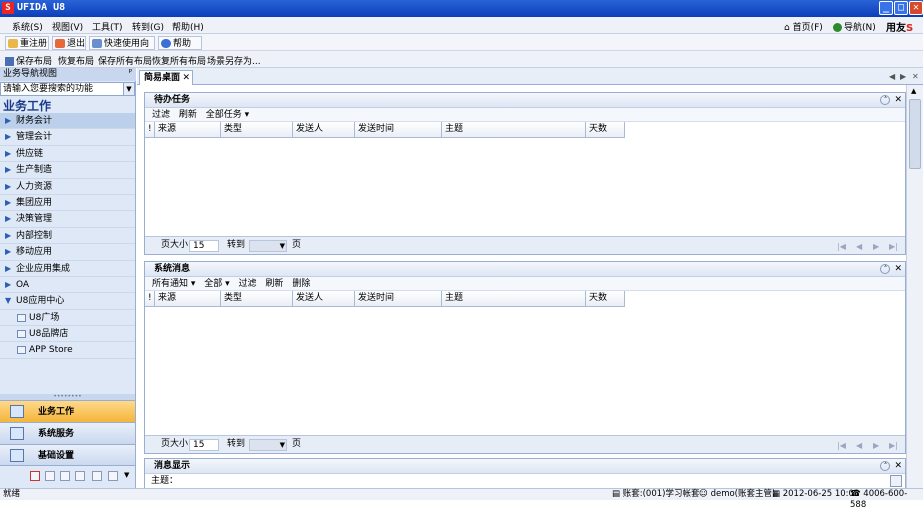 This screenshot has height=511, width=923. I want to click on notice-type-dropdown: 所有通知 ▾, so click(173, 284).